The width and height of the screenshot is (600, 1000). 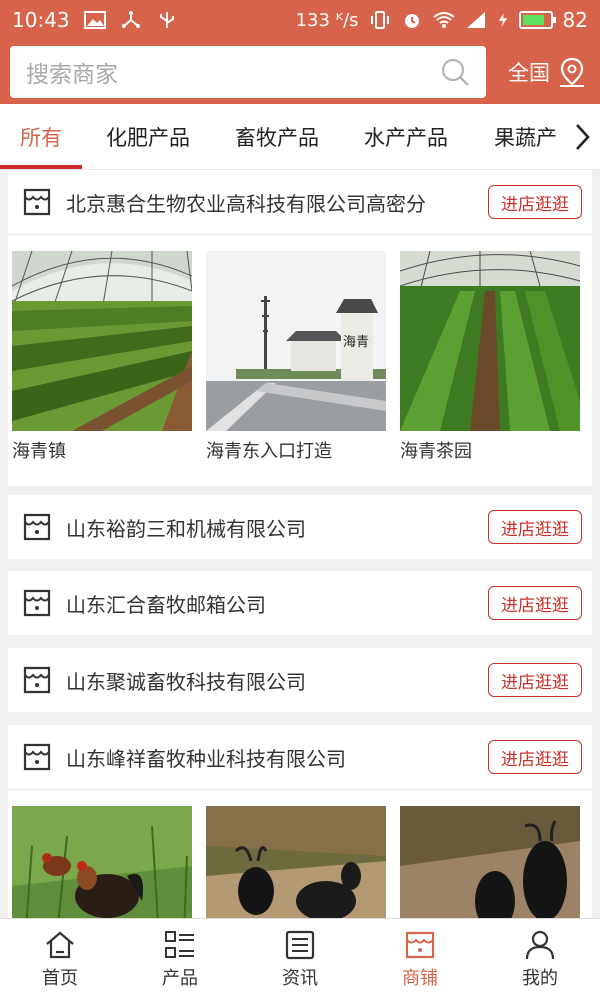 I want to click on user-icon, so click(x=540, y=944).